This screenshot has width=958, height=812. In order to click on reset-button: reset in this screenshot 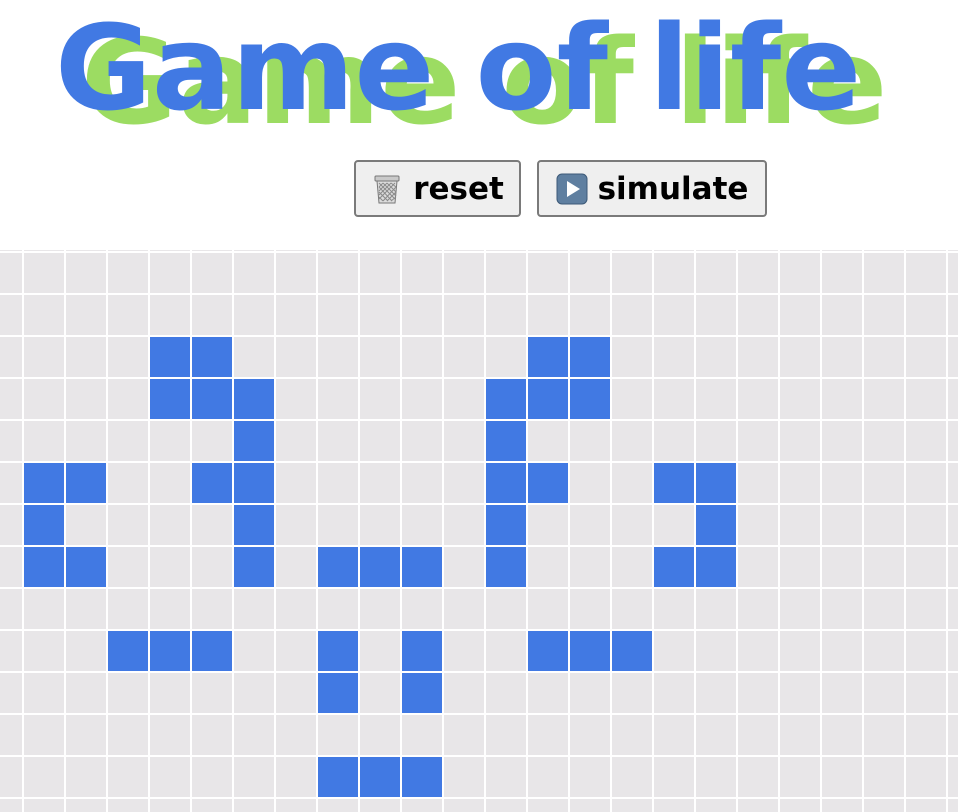, I will do `click(437, 188)`.